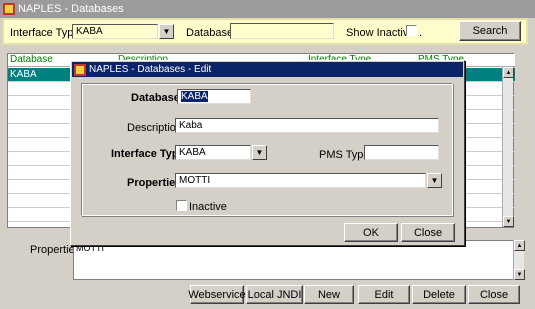 This screenshot has width=535, height=309. I want to click on dialog-inactive-checkbox, so click(181, 205).